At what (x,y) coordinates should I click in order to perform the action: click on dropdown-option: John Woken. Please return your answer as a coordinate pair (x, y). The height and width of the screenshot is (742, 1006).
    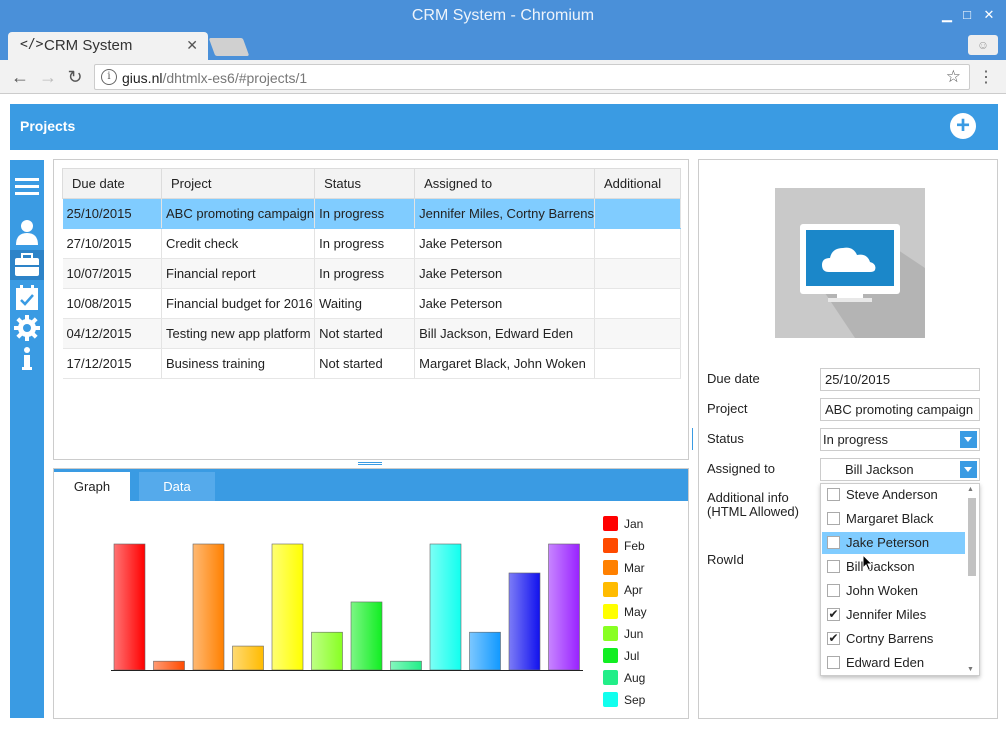
    Looking at the image, I should click on (893, 591).